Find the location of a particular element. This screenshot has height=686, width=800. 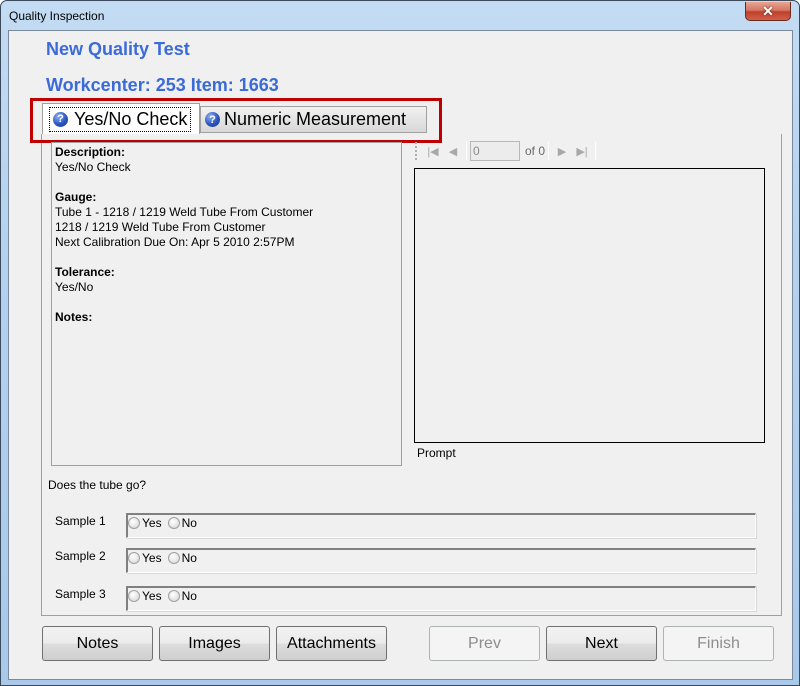

first-page-button: |◀ is located at coordinates (433, 151).